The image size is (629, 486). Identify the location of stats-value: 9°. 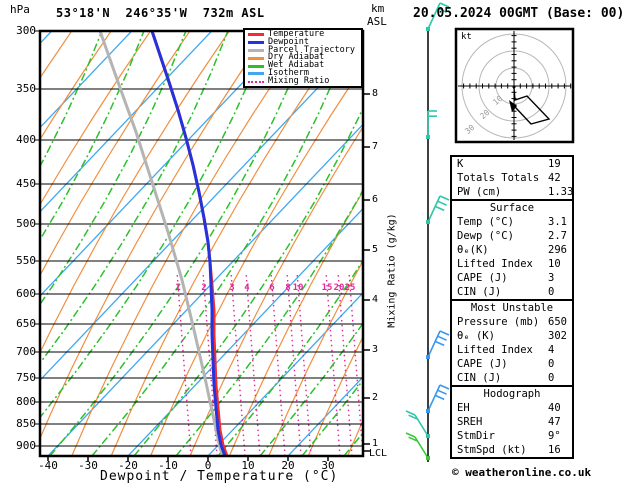
(554, 436).